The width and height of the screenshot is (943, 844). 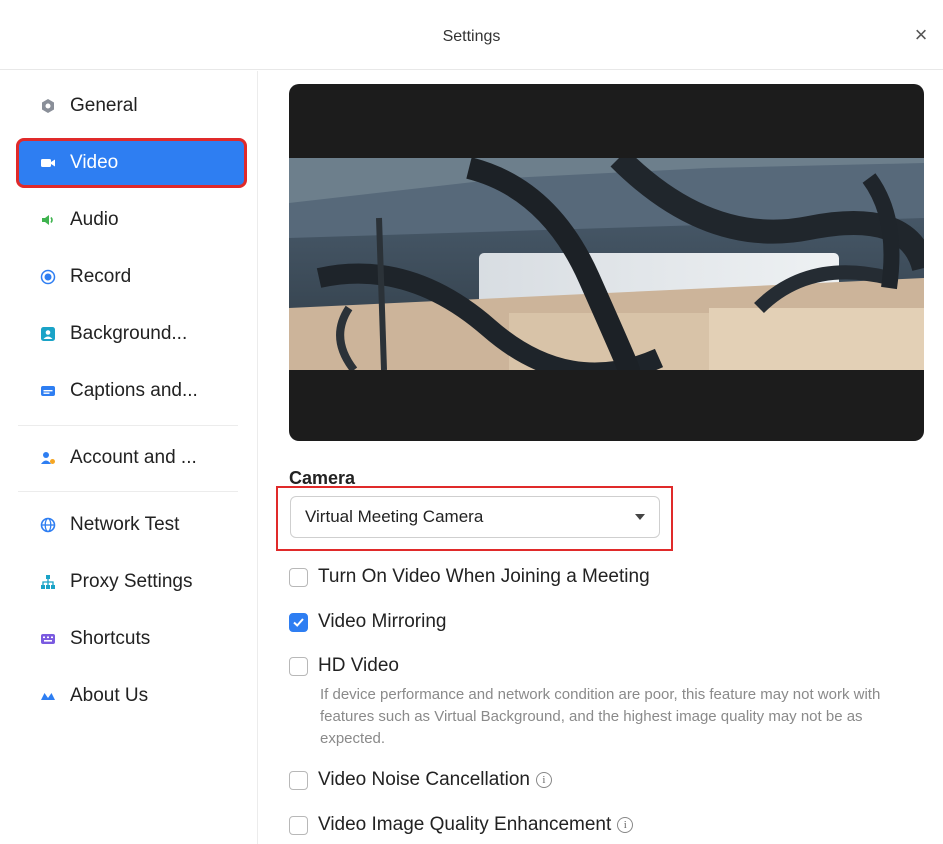 I want to click on noise-cancellation-label: Video Noise Cancellation, so click(x=424, y=779).